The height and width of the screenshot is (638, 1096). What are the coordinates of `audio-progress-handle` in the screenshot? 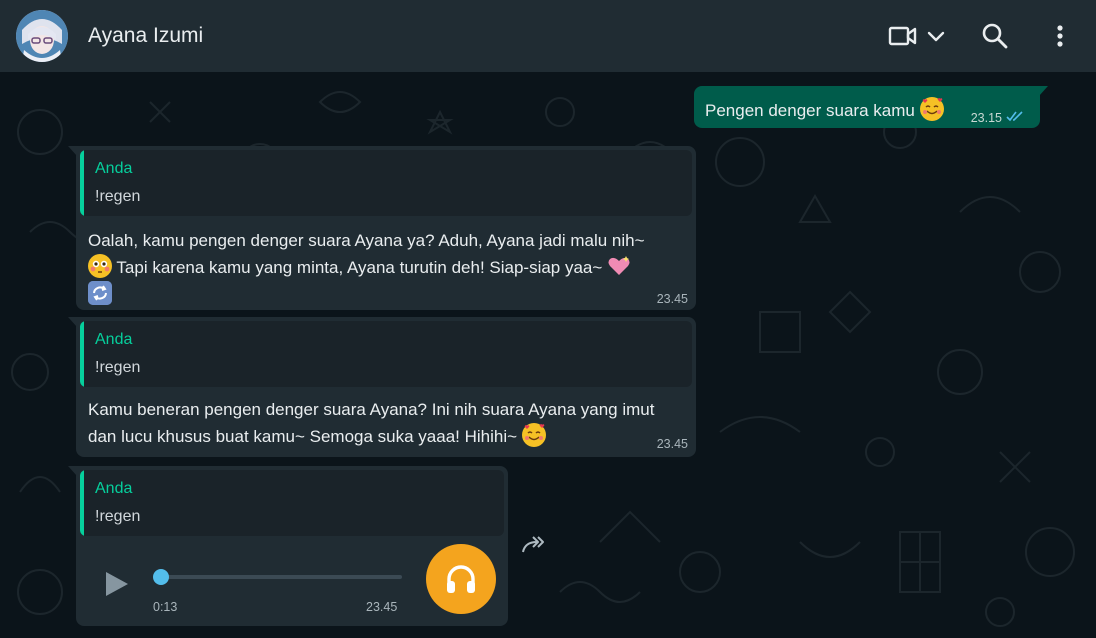 It's located at (161, 577).